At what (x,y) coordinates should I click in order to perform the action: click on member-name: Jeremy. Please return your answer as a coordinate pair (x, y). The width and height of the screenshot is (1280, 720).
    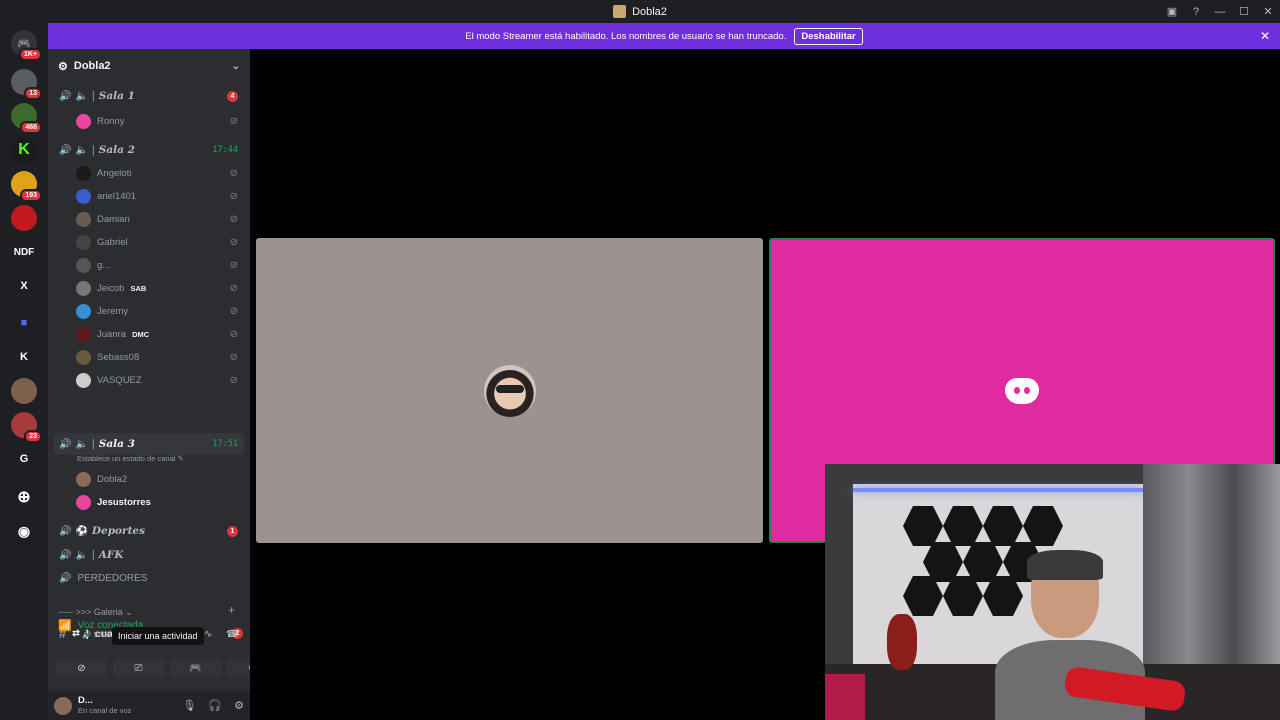
    Looking at the image, I should click on (113, 311).